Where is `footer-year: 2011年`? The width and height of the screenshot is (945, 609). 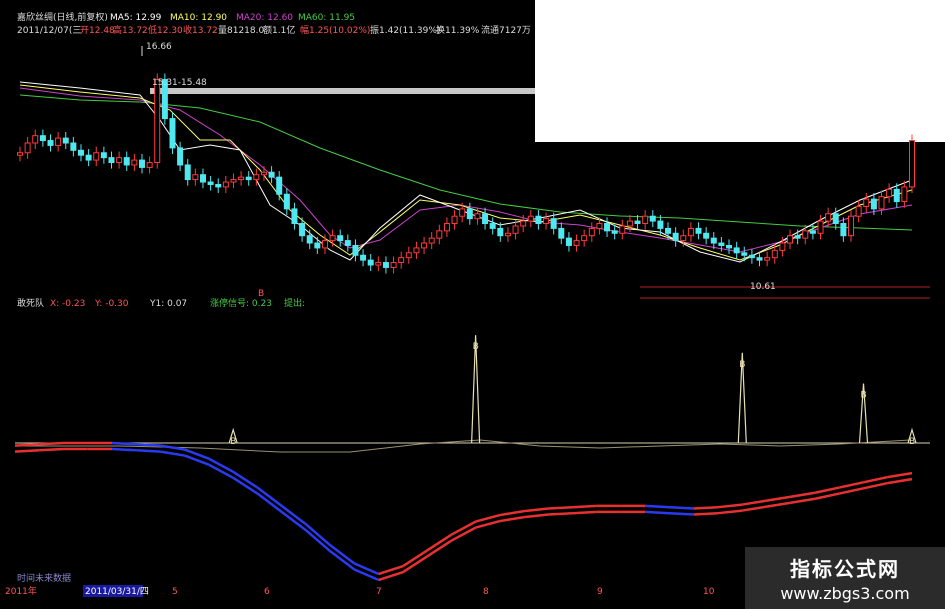 footer-year: 2011年 is located at coordinates (21, 591).